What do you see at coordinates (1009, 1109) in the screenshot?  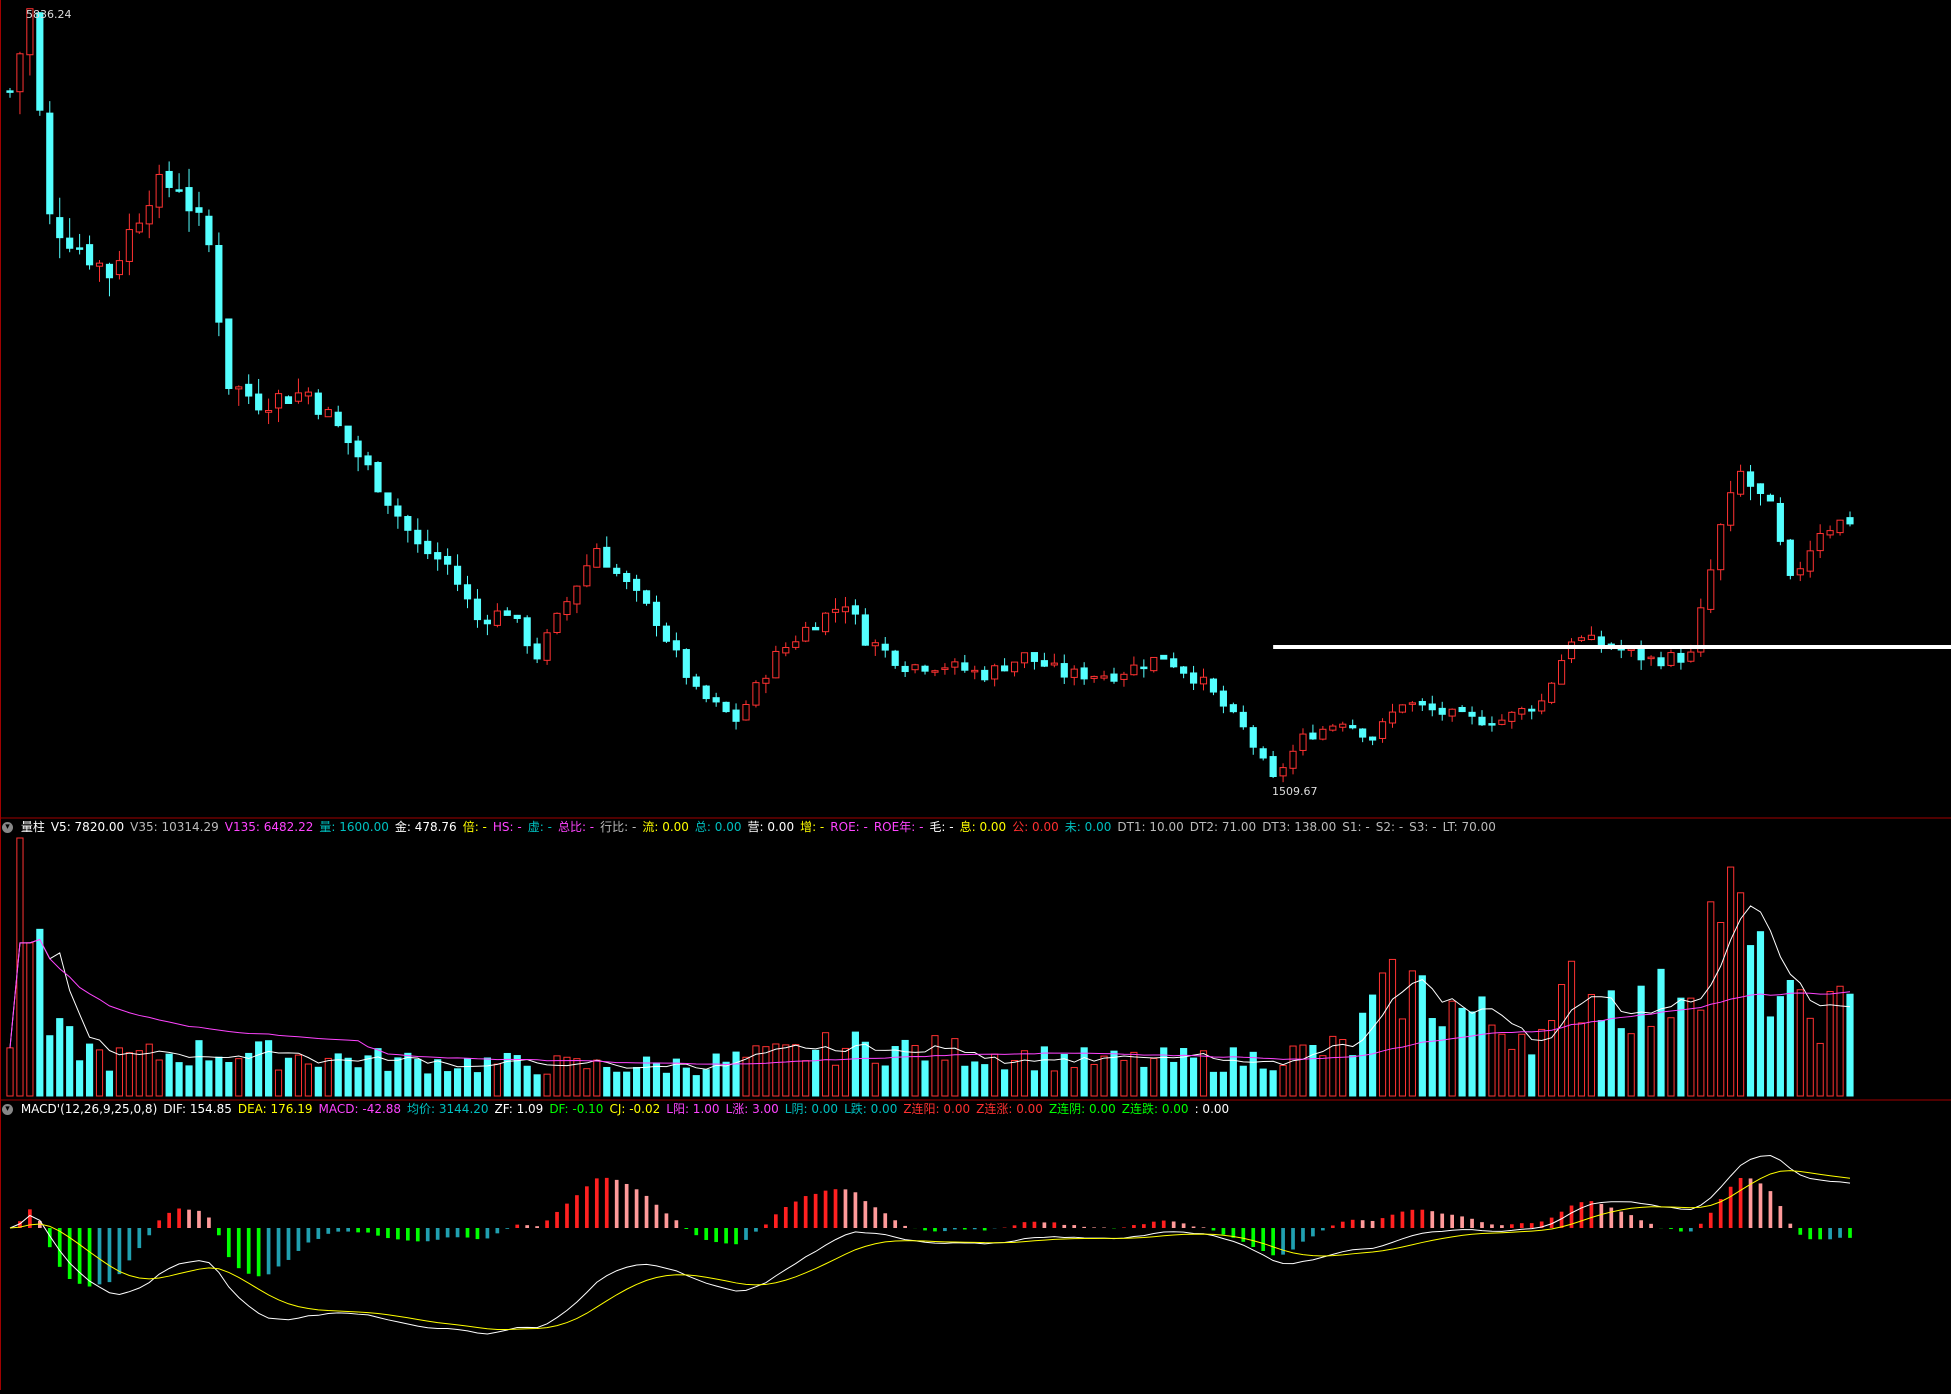 I see `macd-header-item-13: Z连涨: 0.00` at bounding box center [1009, 1109].